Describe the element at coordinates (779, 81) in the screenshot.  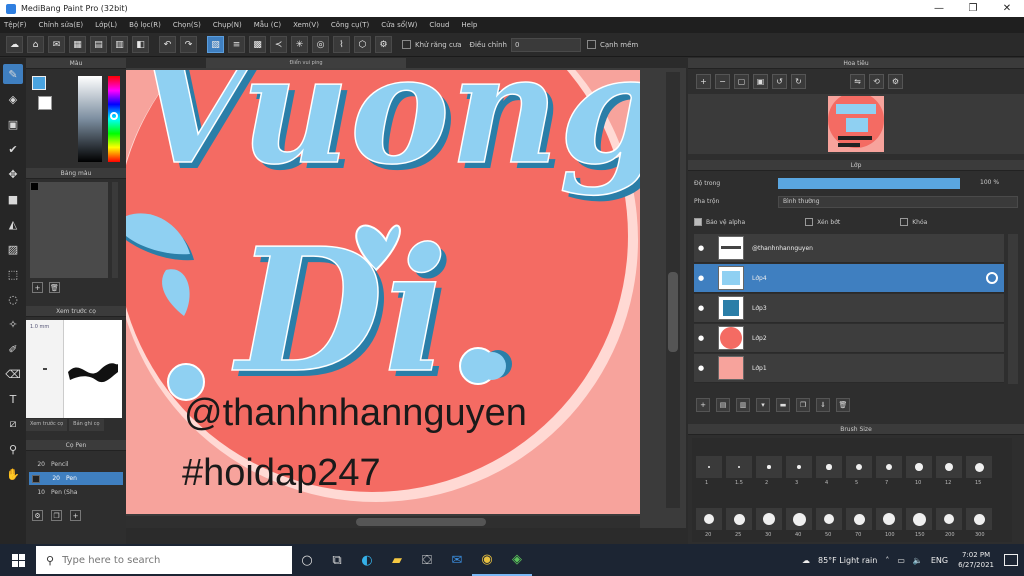
I see `rotate-left-icon: ↺` at that location.